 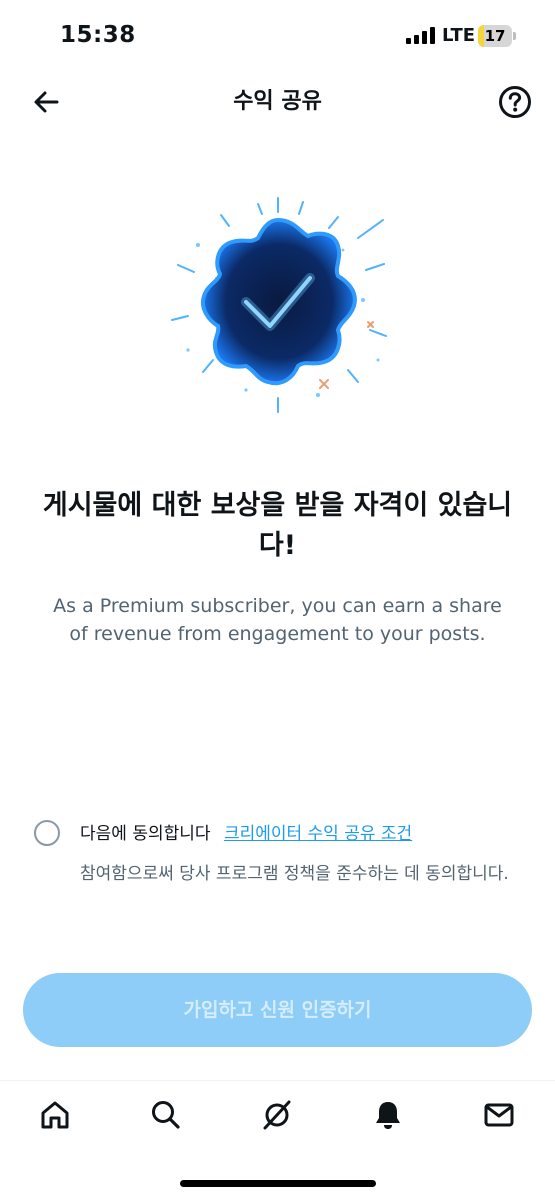 What do you see at coordinates (318, 834) in the screenshot?
I see `terms-link: 크리에이터 수익 공유 조건` at bounding box center [318, 834].